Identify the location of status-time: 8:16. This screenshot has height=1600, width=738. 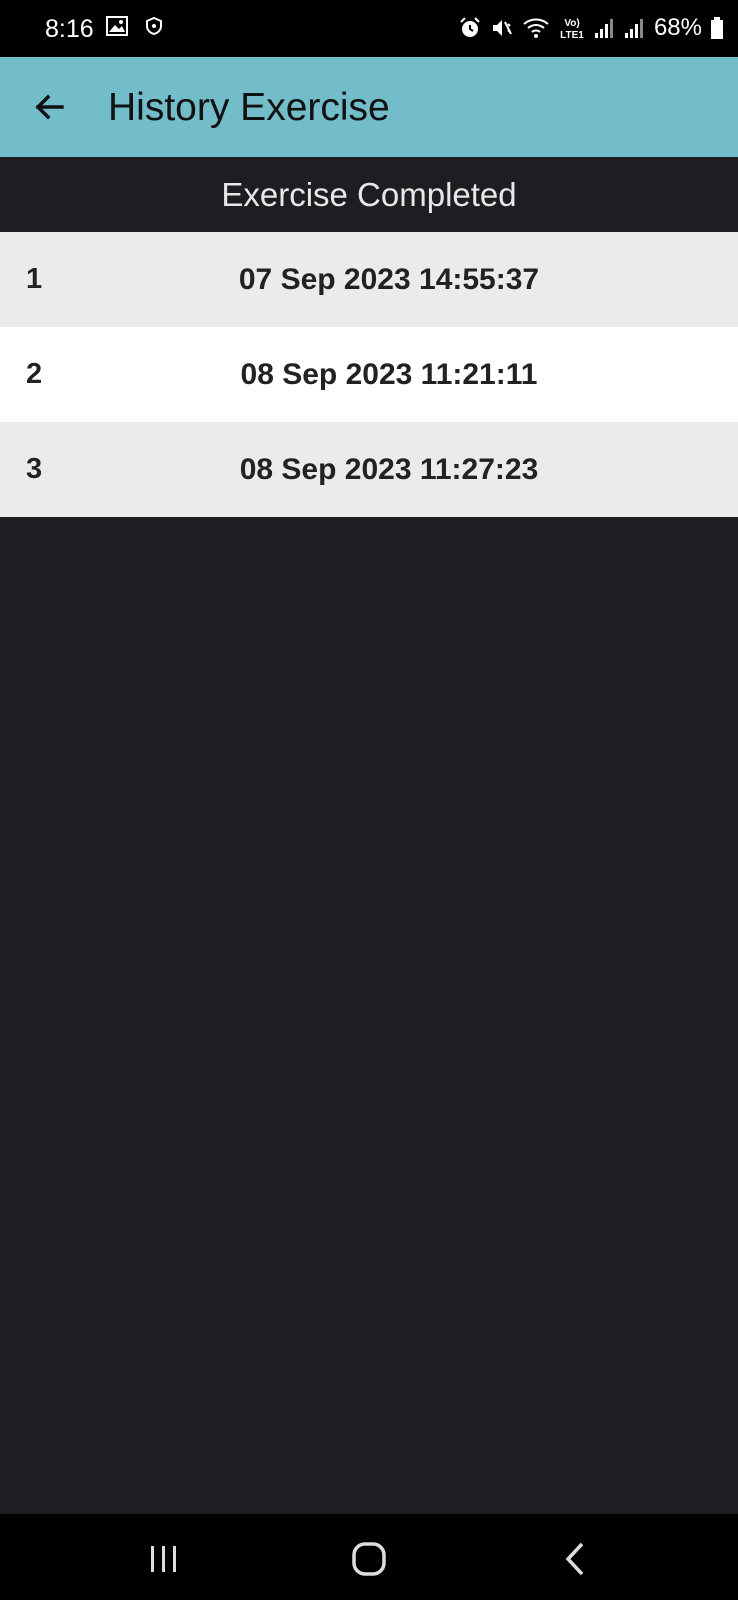
(69, 29).